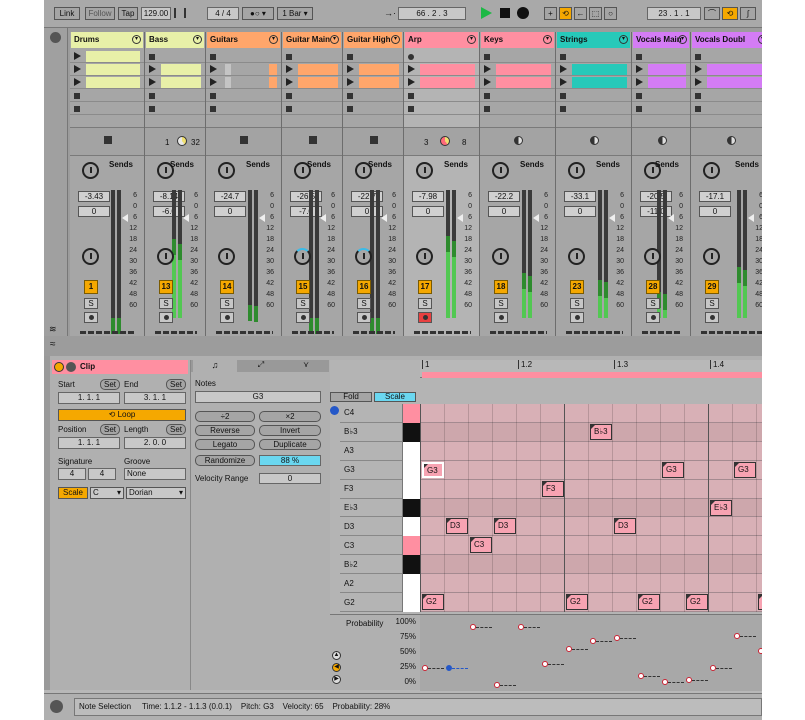  I want to click on volume-field: -20.5, so click(656, 196).